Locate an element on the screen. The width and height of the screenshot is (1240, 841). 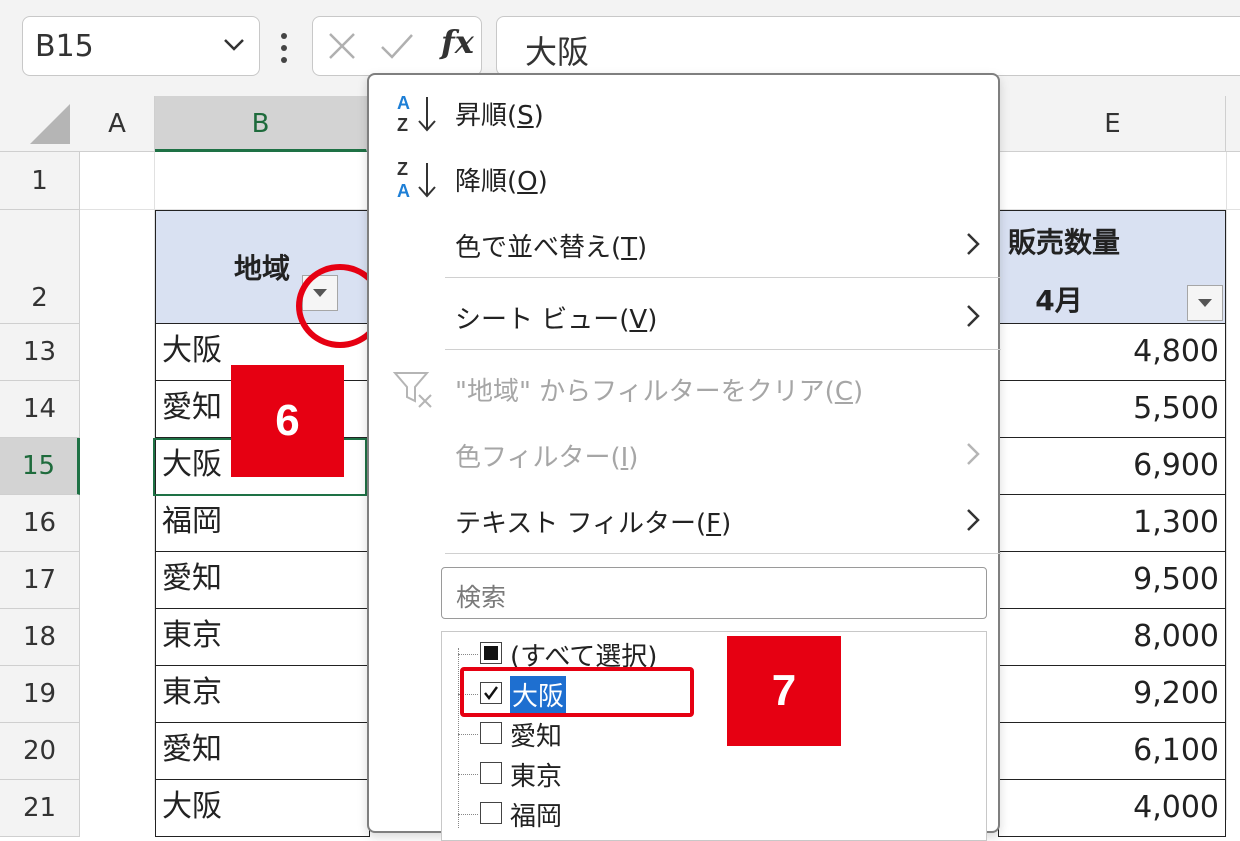
cell-qty: 9,500 is located at coordinates (1112, 580).